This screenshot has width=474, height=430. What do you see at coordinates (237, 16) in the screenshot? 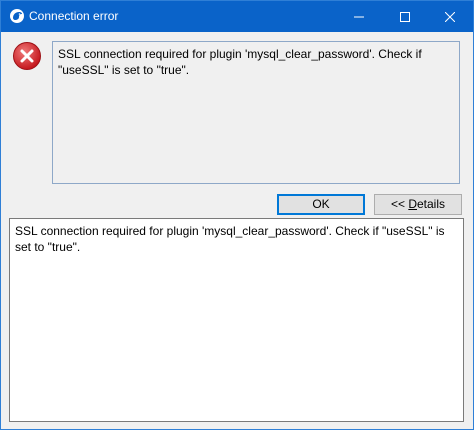
I see `title-bar: Connection error` at bounding box center [237, 16].